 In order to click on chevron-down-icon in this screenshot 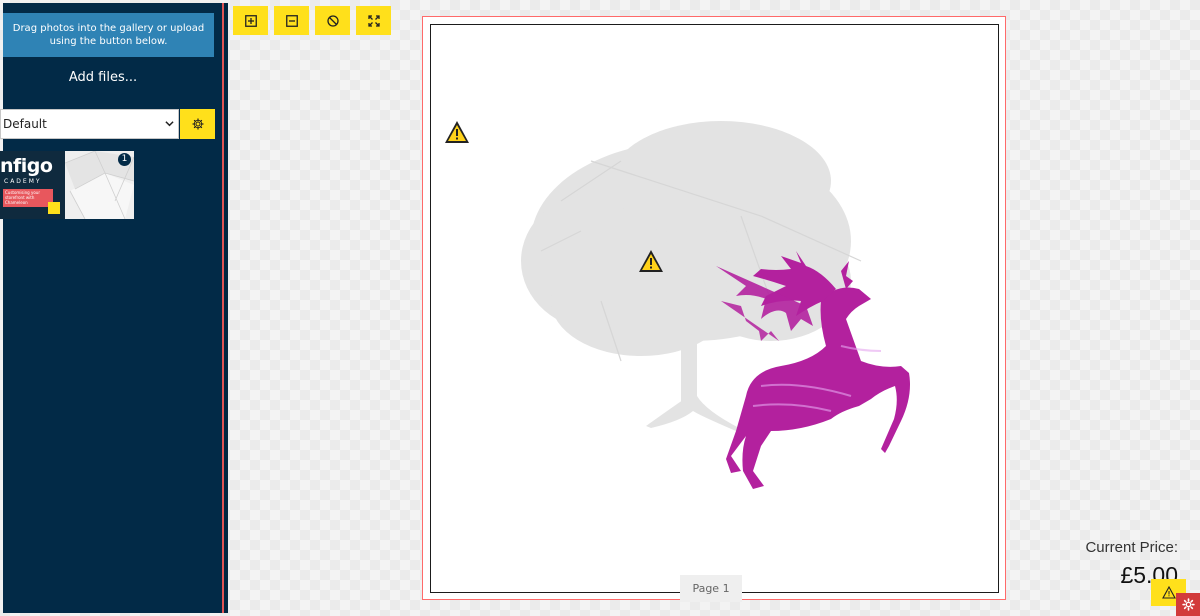, I will do `click(169, 124)`.